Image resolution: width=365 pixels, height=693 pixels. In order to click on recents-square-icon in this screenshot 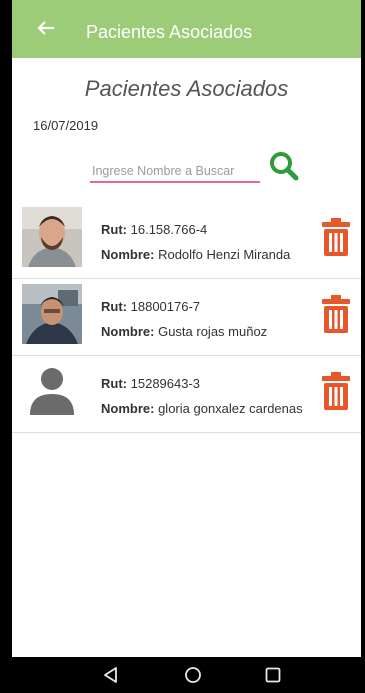, I will do `click(273, 675)`.